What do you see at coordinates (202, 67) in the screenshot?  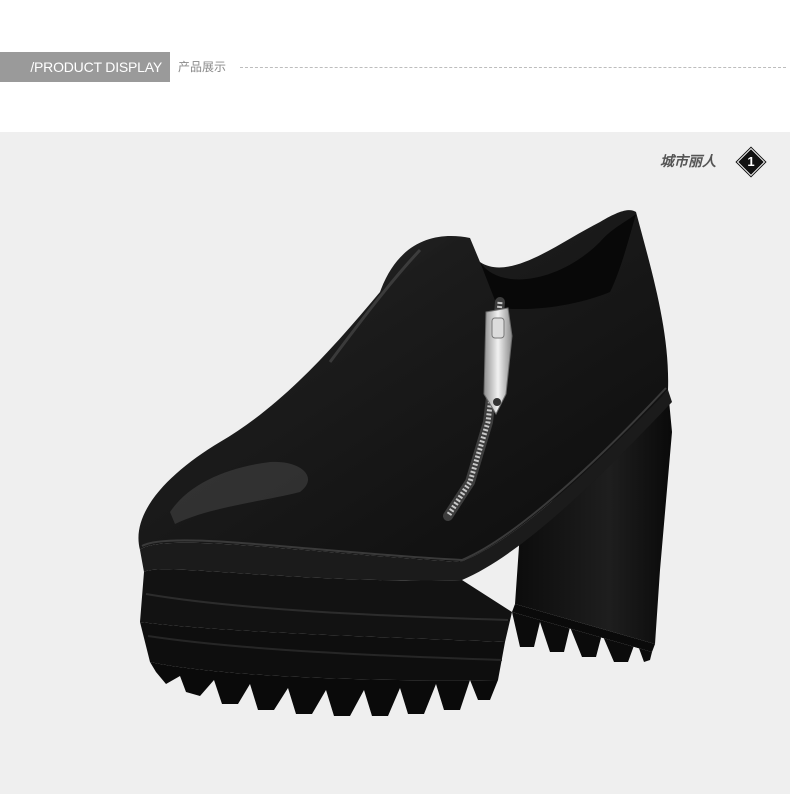 I see `section-subtitle: 产品展示` at bounding box center [202, 67].